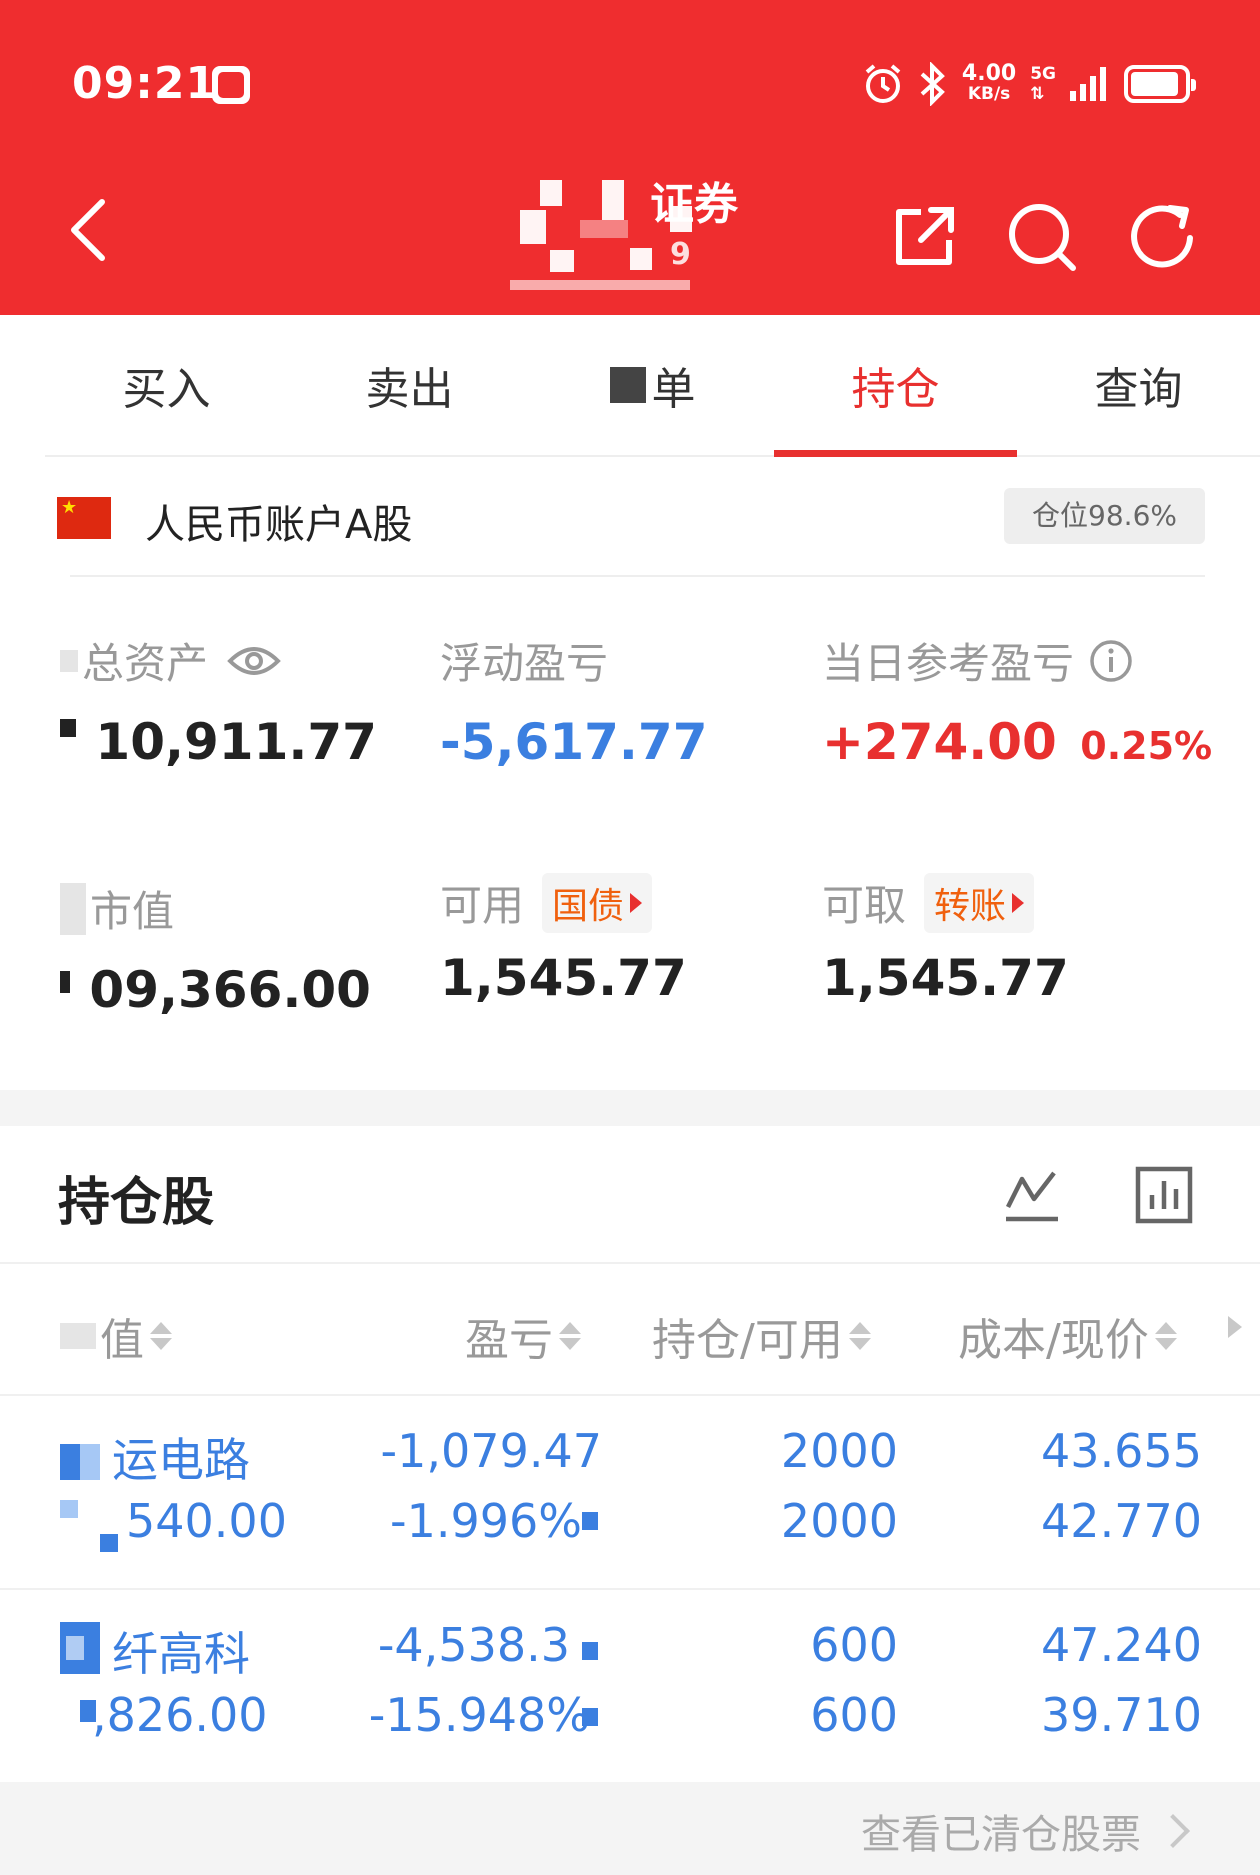 This screenshot has width=1260, height=1875. I want to click on tab-orders-redaction, so click(627, 385).